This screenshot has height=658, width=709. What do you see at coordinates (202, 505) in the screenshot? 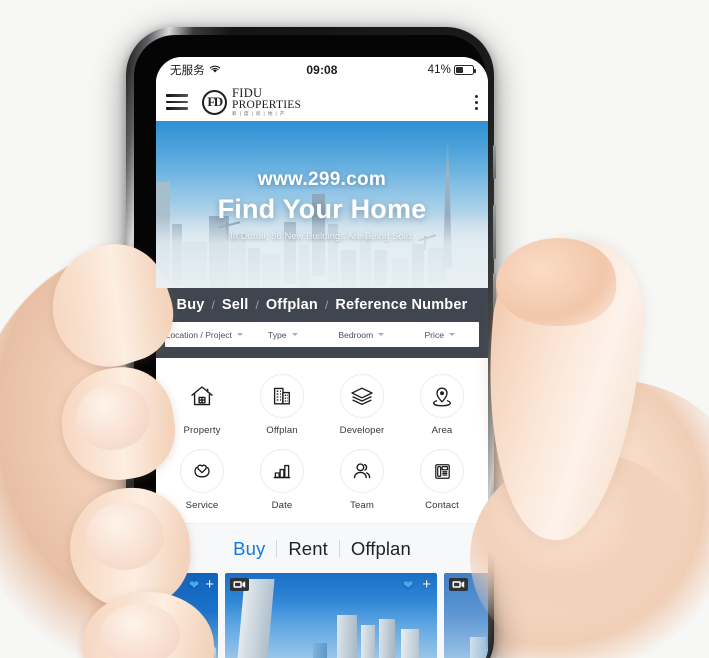
I see `quick-menu-label-service: Service` at bounding box center [202, 505].